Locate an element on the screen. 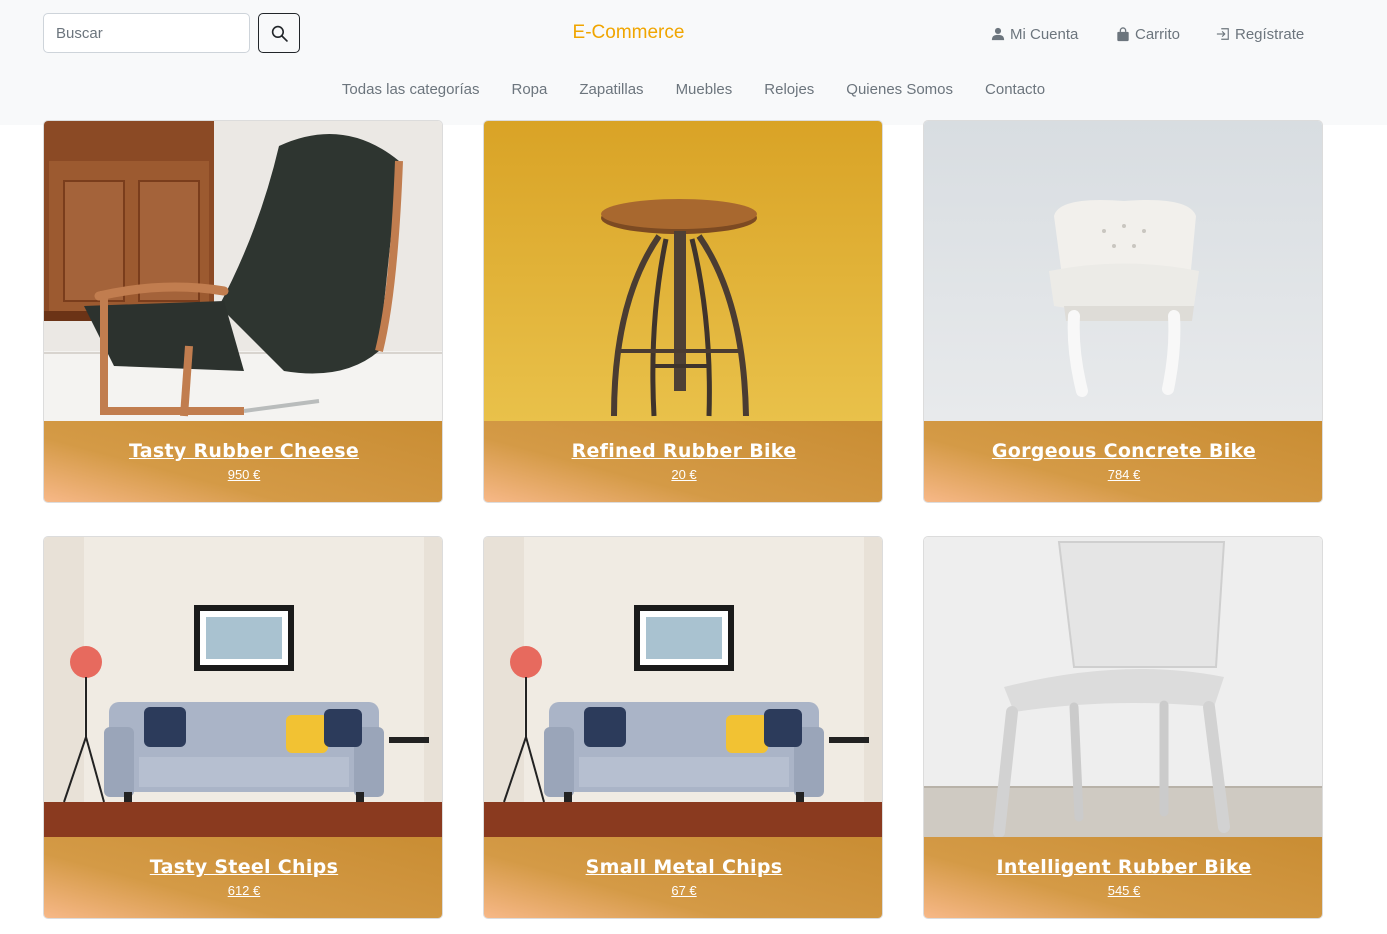 Image resolution: width=1387 pixels, height=934 pixels. nav-item-todas-las-categorias: Todas las categorías is located at coordinates (411, 90).